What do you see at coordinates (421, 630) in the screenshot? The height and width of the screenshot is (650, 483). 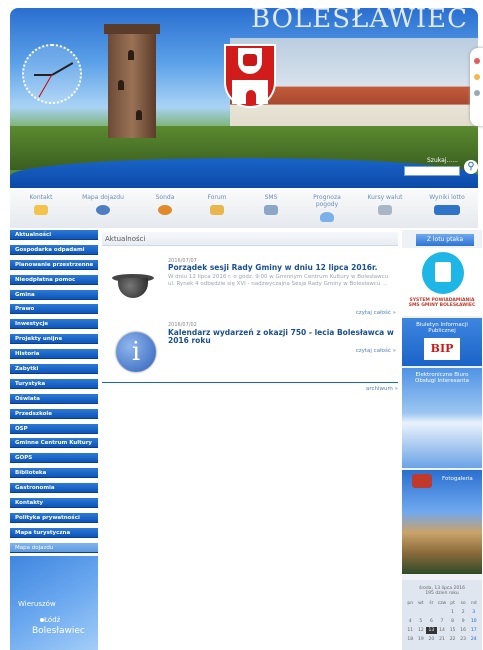 I see `calendar-day: 12` at bounding box center [421, 630].